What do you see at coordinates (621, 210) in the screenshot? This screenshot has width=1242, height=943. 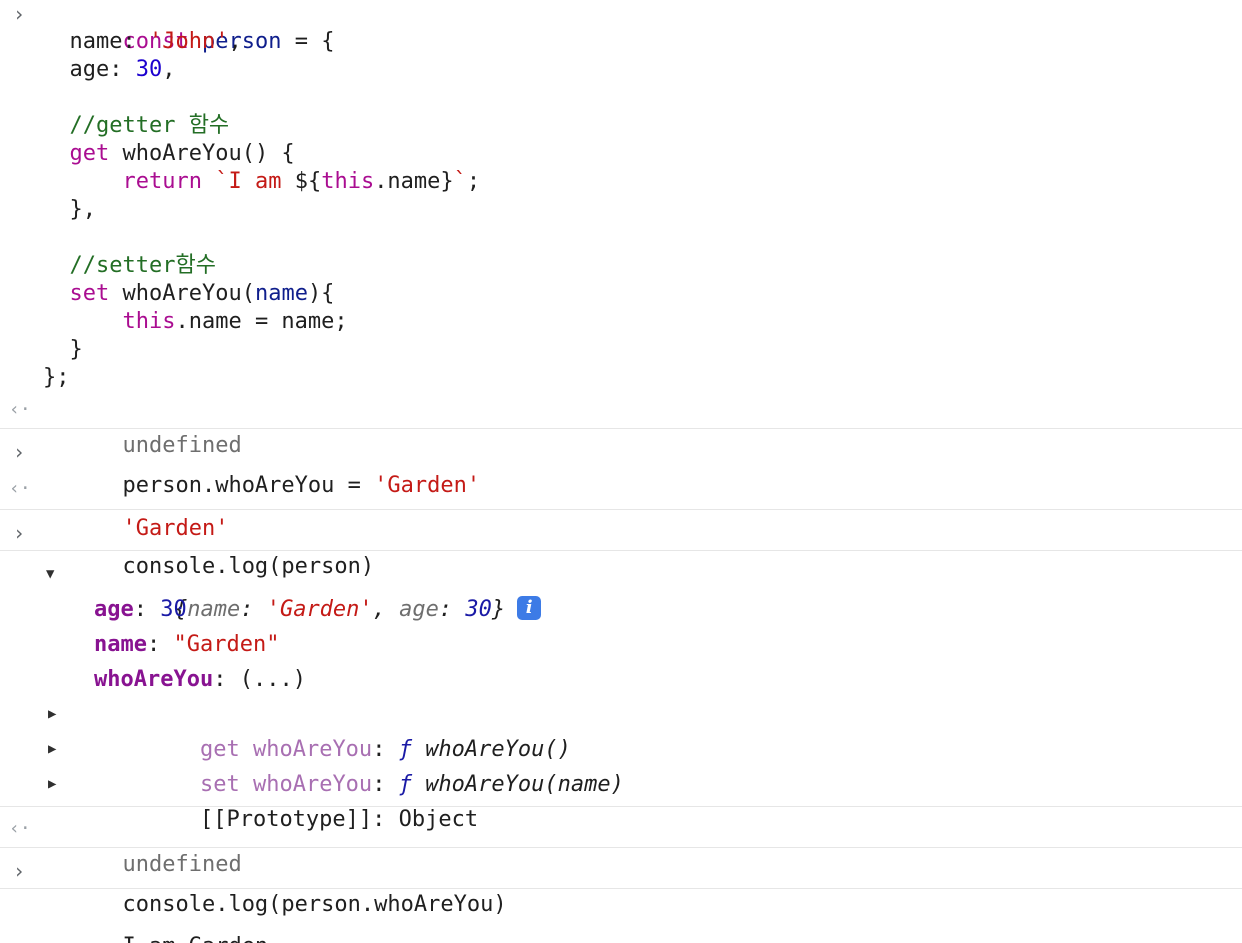 I see `code-line: },` at bounding box center [621, 210].